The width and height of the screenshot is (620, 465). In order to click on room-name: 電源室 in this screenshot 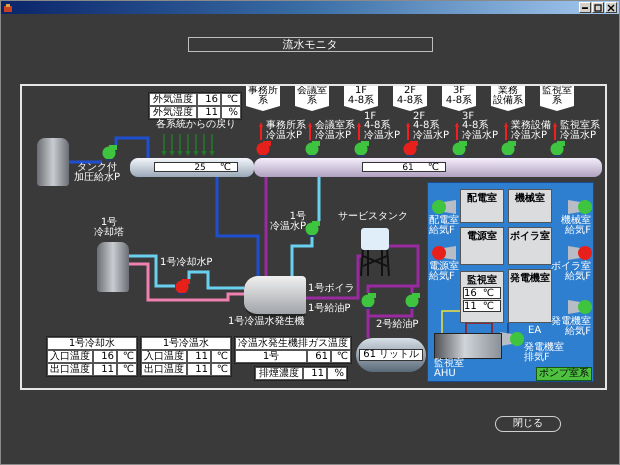, I will do `click(482, 236)`.